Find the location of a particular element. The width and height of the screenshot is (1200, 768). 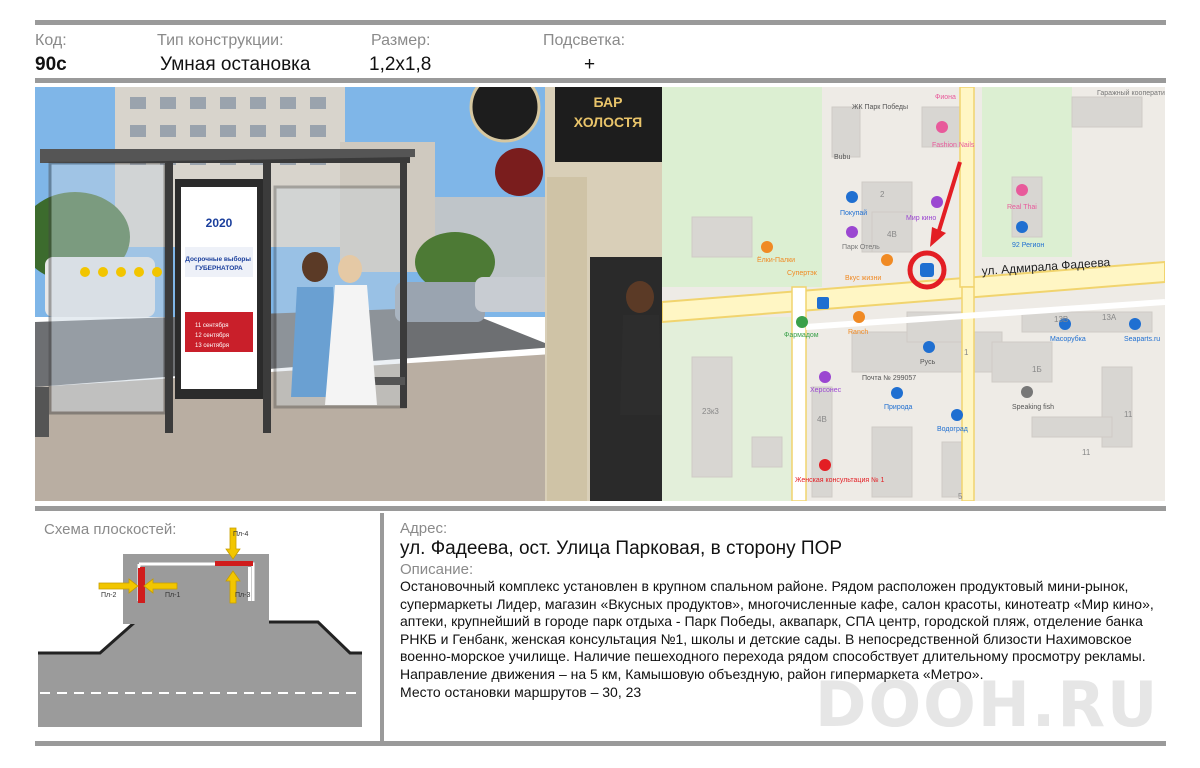

map-house-11-right: 11 is located at coordinates (1128, 414).